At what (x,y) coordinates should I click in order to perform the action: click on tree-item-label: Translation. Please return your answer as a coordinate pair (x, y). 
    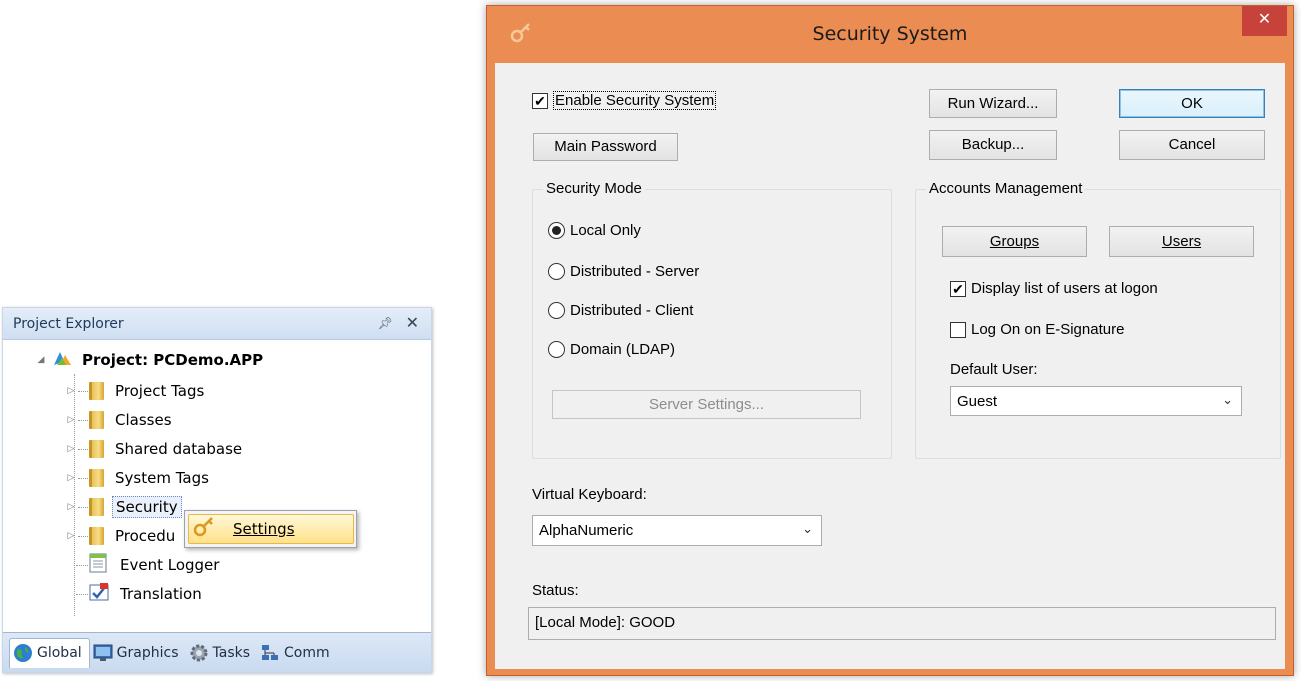
    Looking at the image, I should click on (161, 594).